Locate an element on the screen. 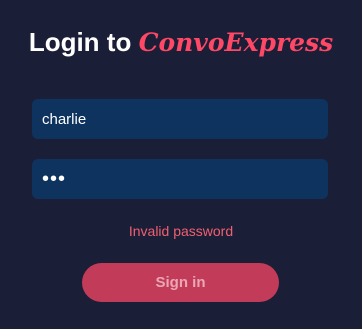  brand-name: ConvoExpress is located at coordinates (236, 42).